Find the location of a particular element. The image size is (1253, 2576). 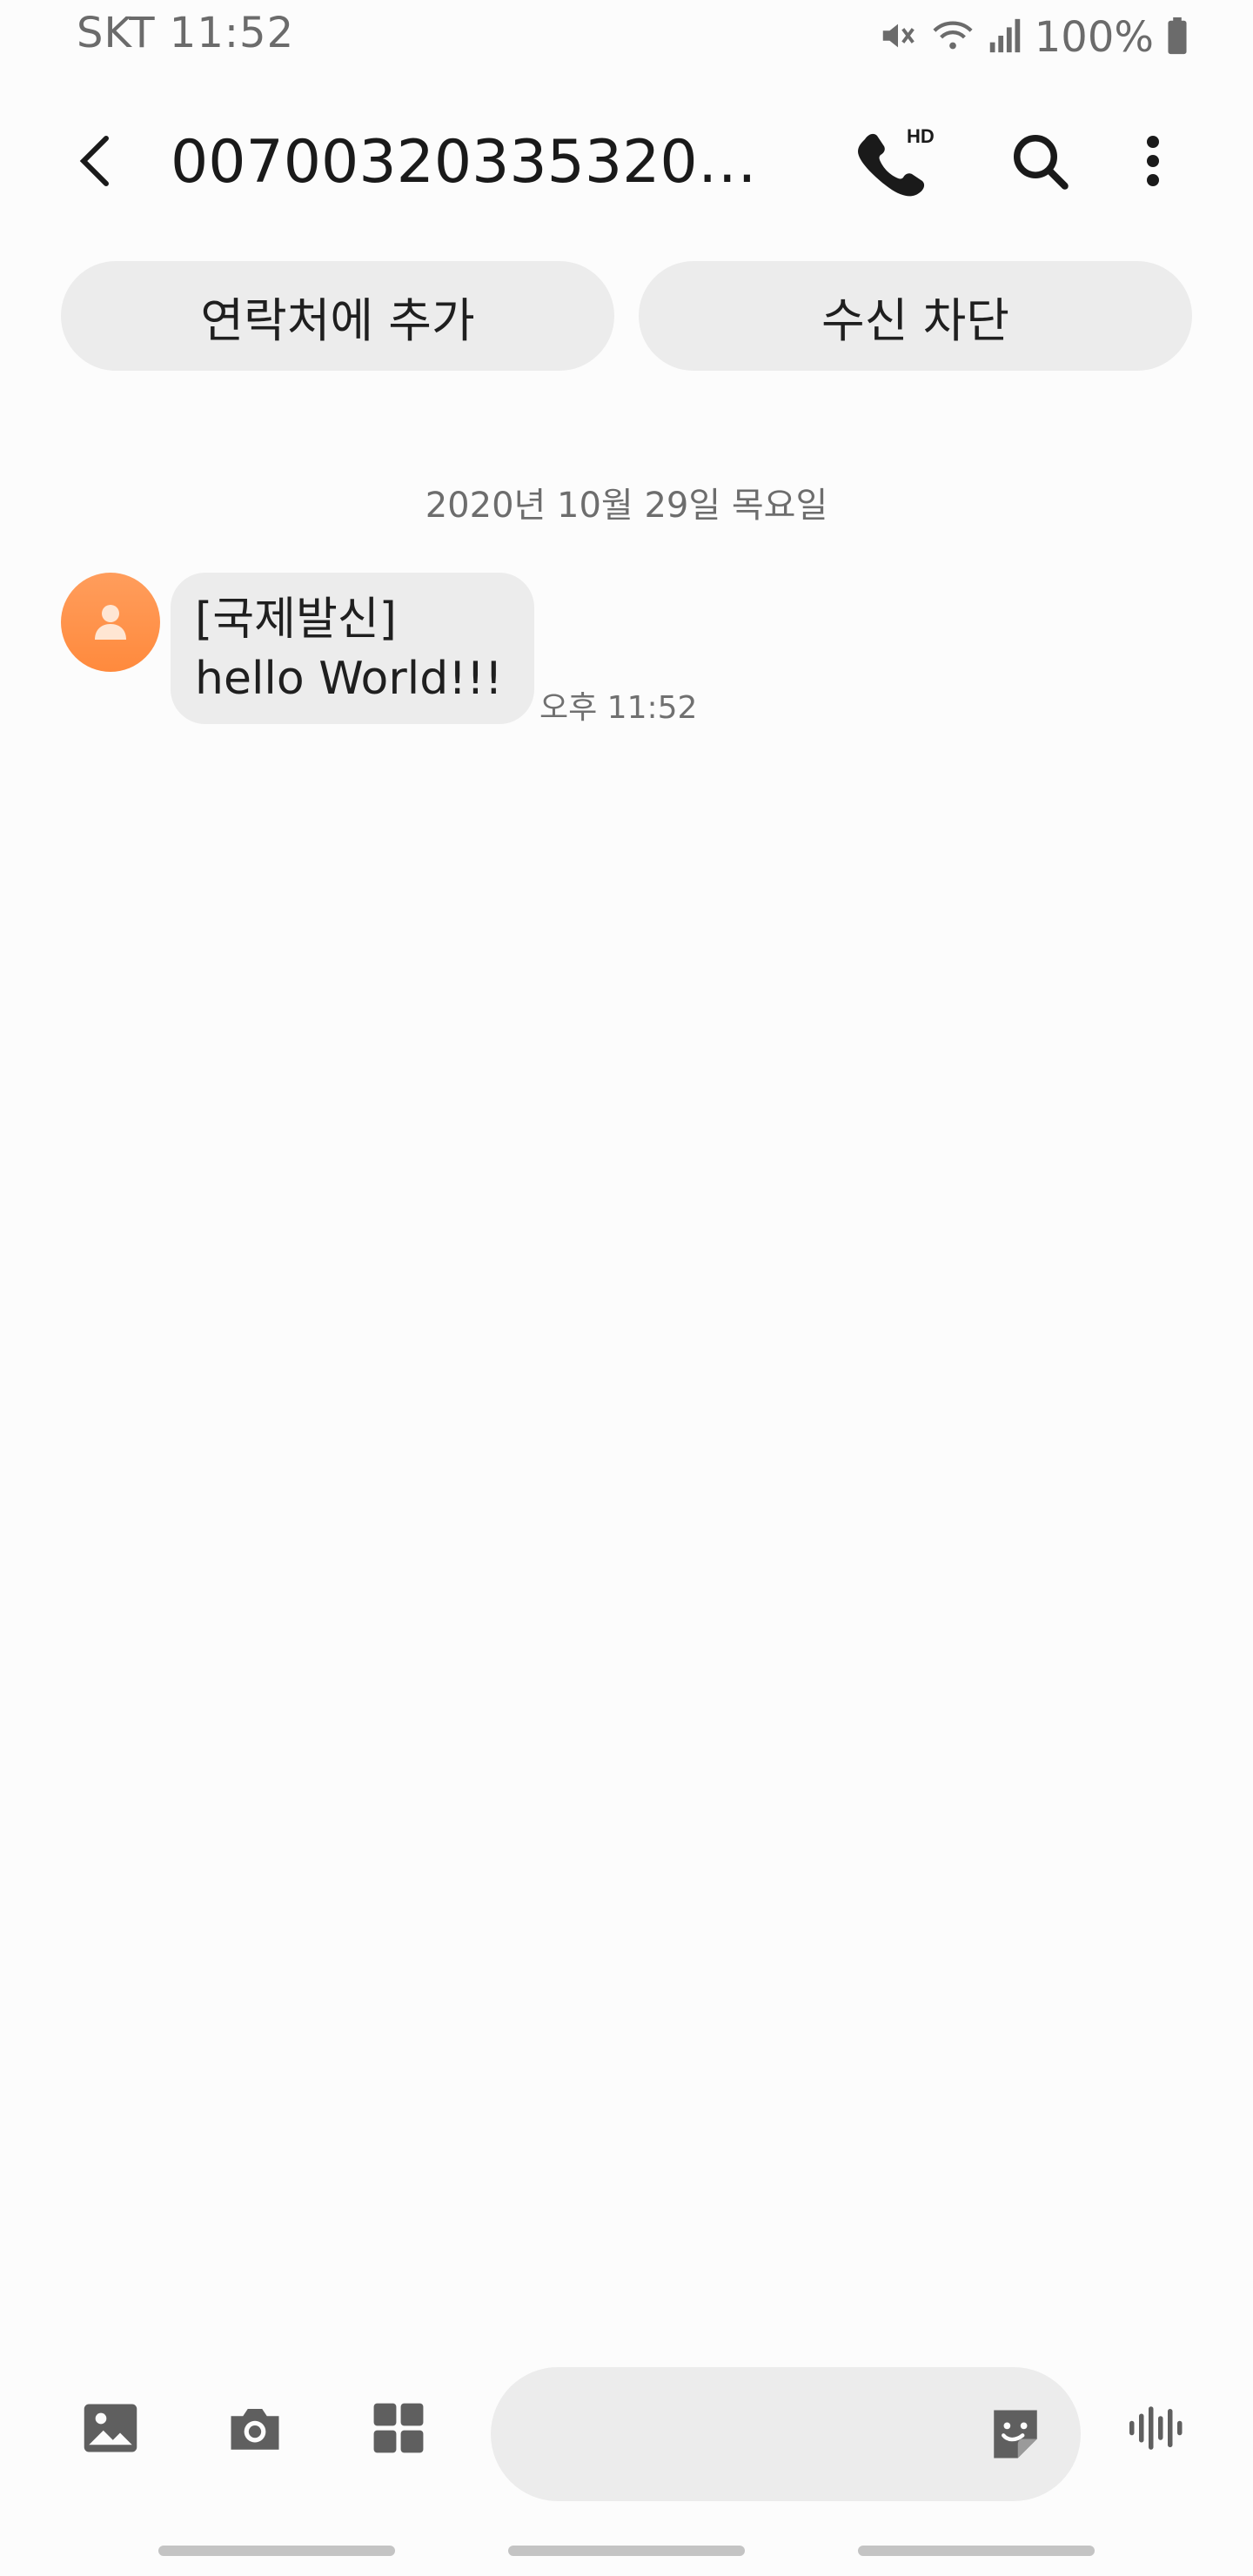

voice-icon is located at coordinates (1156, 2428).